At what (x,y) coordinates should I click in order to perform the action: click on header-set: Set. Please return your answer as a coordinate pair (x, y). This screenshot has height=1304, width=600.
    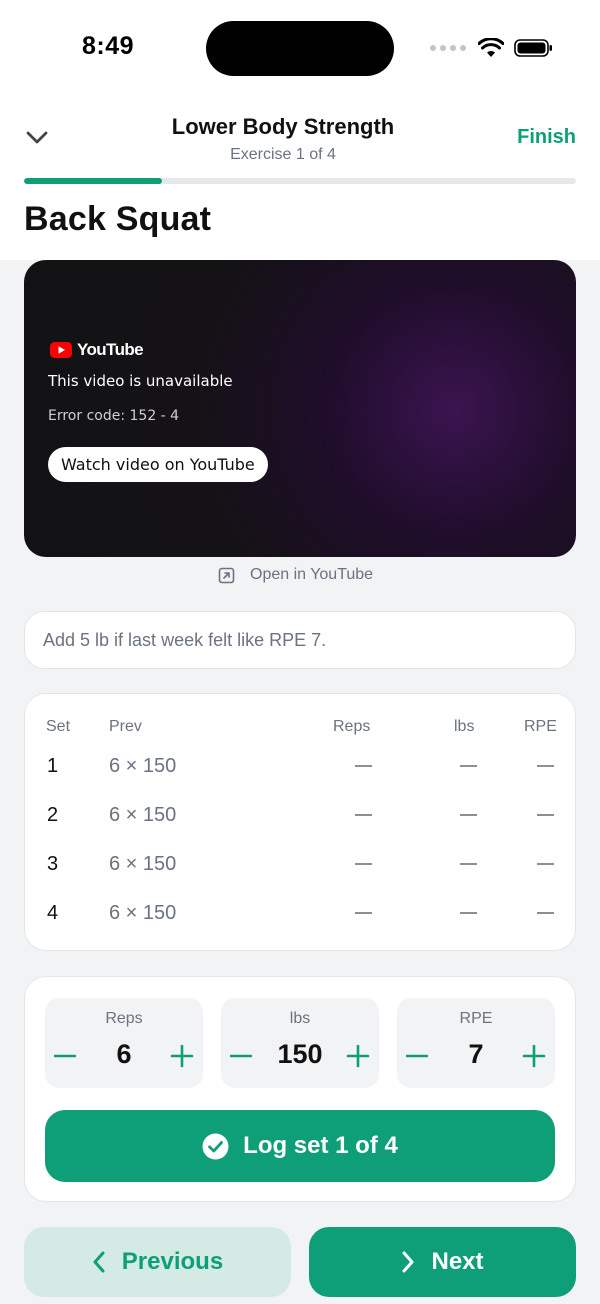
    Looking at the image, I should click on (58, 726).